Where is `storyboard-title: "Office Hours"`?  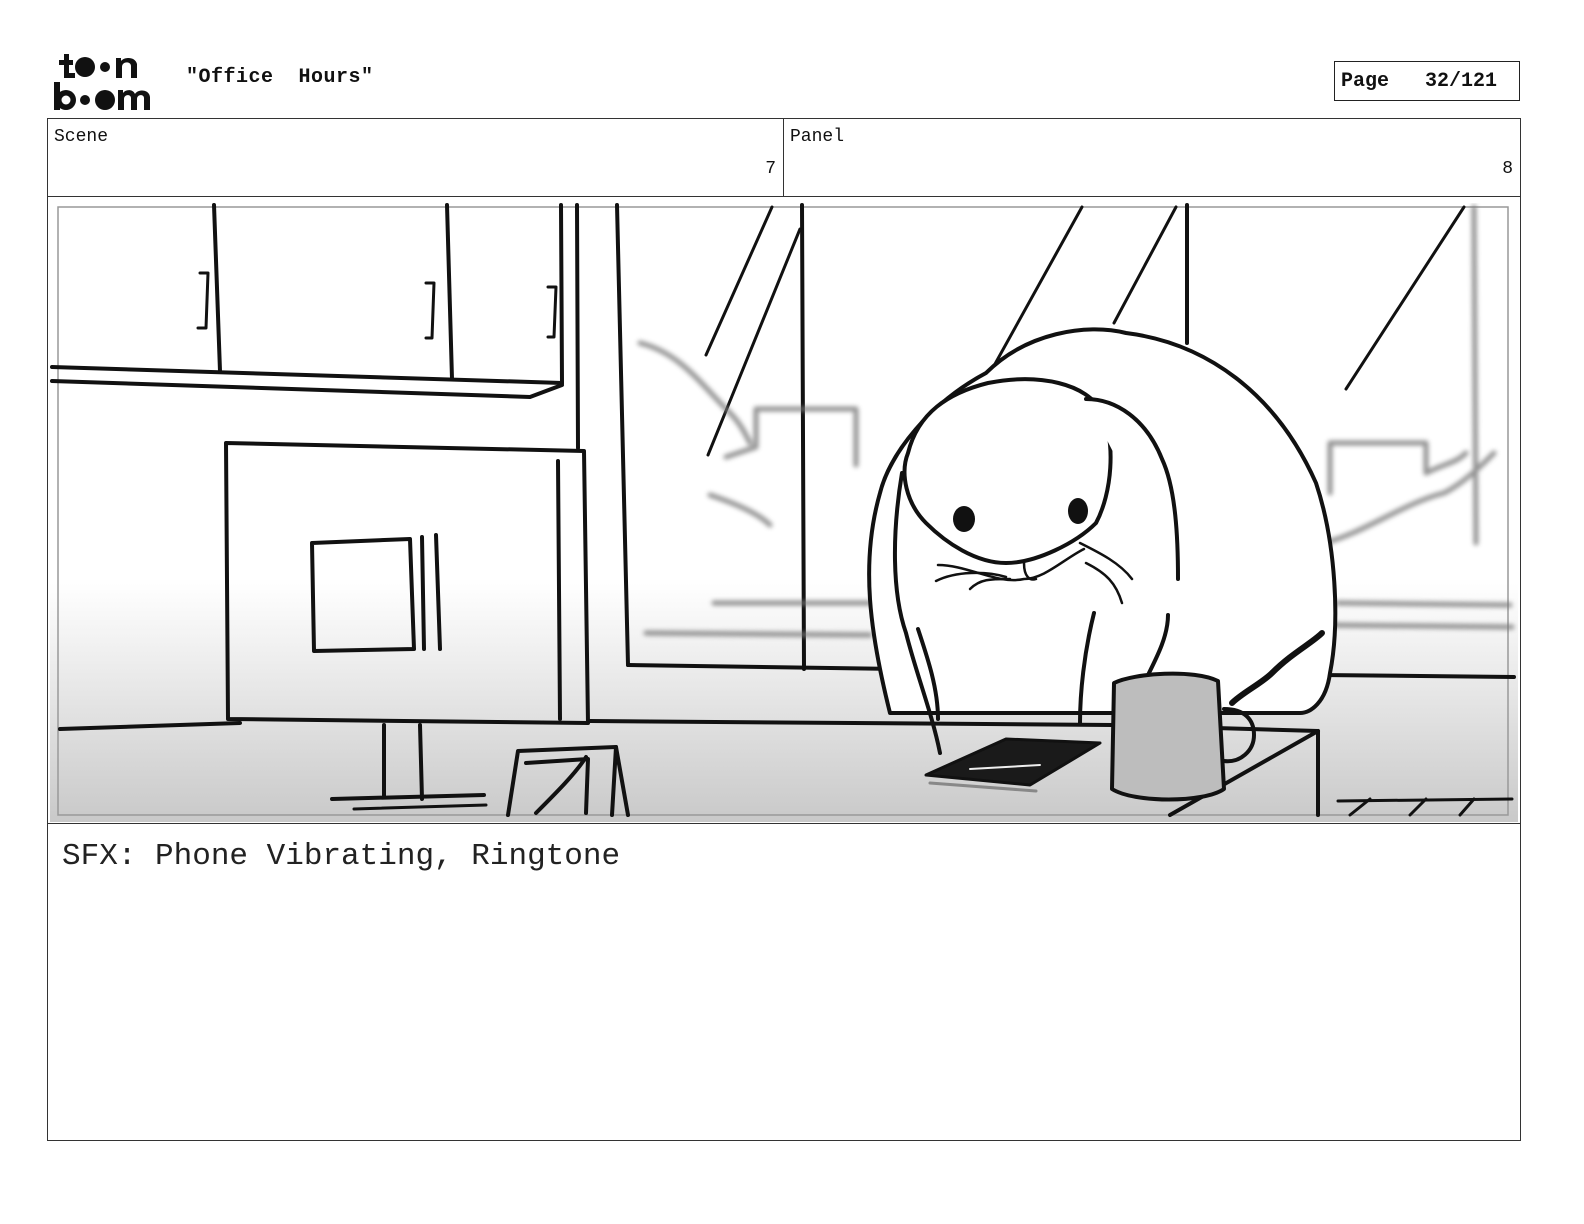 storyboard-title: "Office Hours" is located at coordinates (280, 77).